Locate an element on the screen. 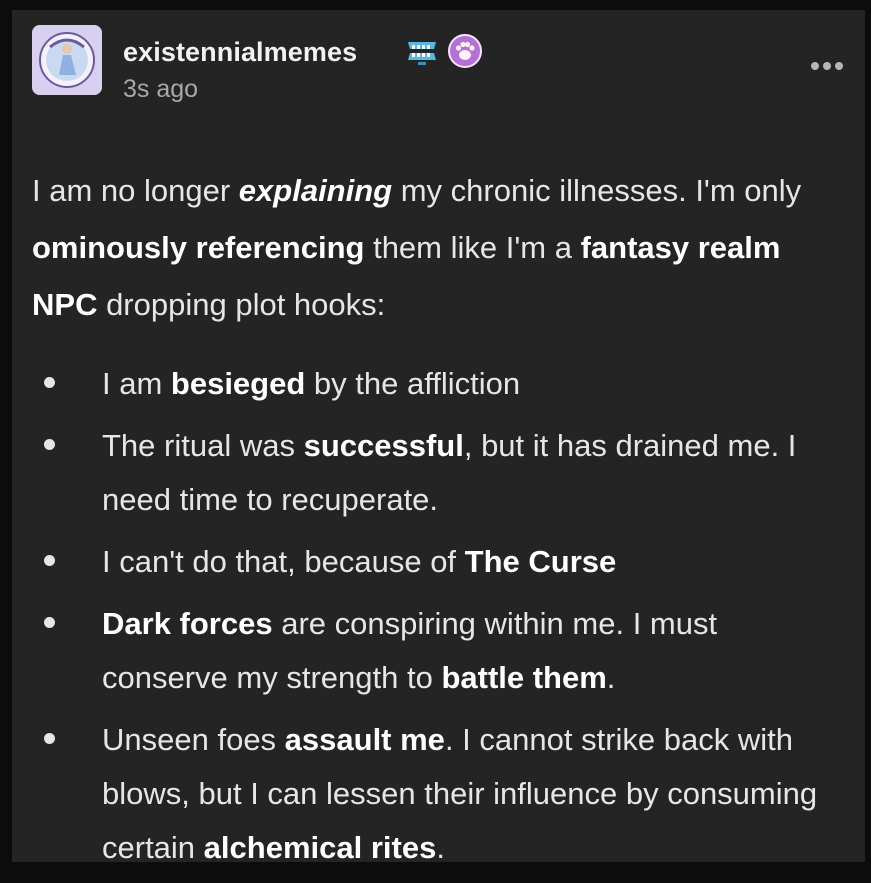 Image resolution: width=871 pixels, height=883 pixels. list-item: I can't do that, because of The Curse is located at coordinates (439, 562).